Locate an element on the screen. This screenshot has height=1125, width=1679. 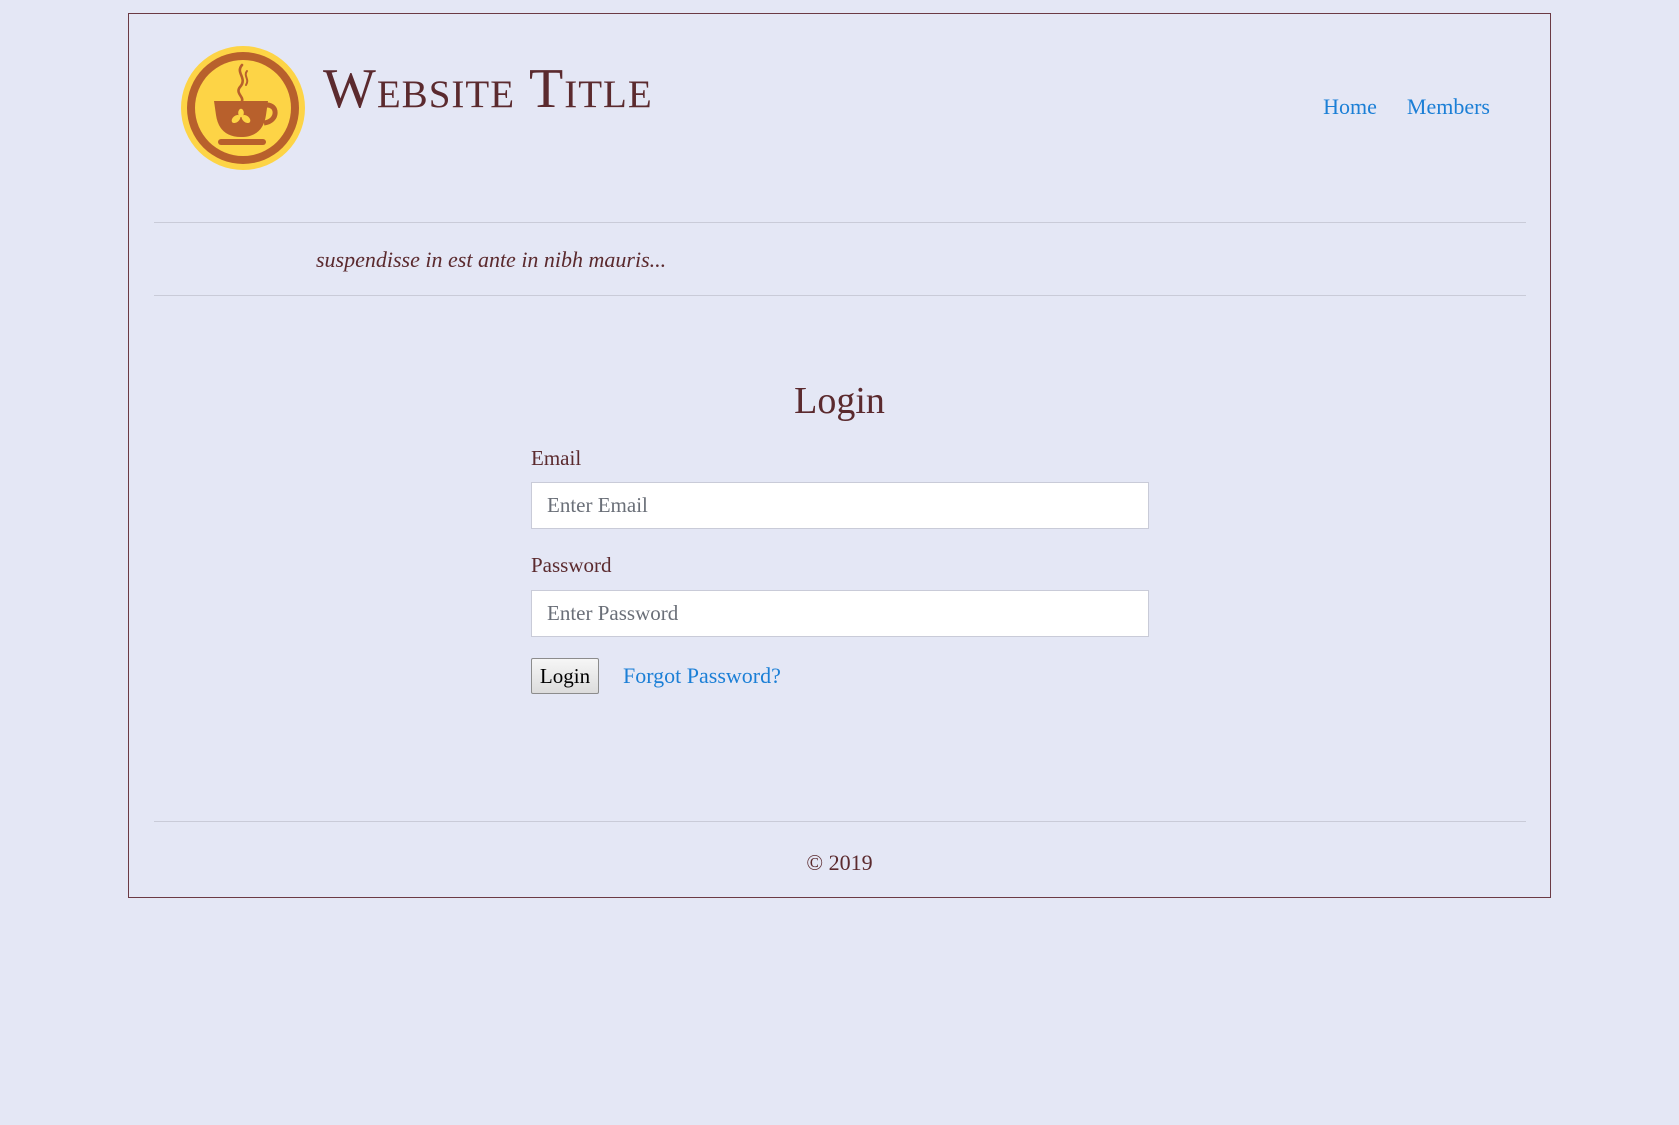
forgot-password-link: Forgot Password? is located at coordinates (702, 676).